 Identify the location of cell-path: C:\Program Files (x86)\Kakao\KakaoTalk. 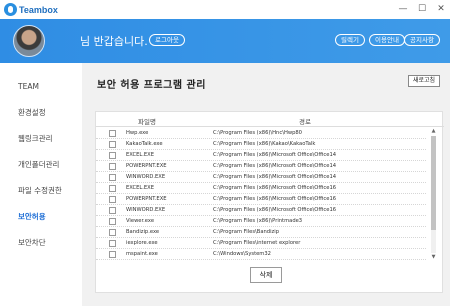
(264, 144).